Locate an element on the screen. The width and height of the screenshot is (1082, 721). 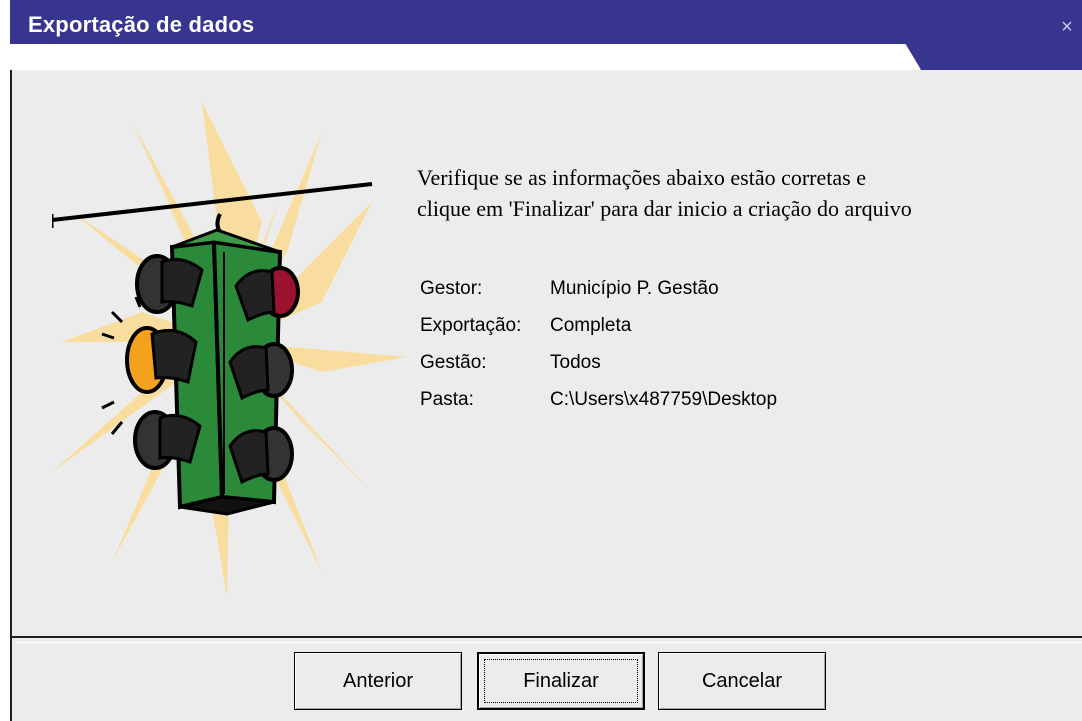
finish-button: Finalizar is located at coordinates (561, 681).